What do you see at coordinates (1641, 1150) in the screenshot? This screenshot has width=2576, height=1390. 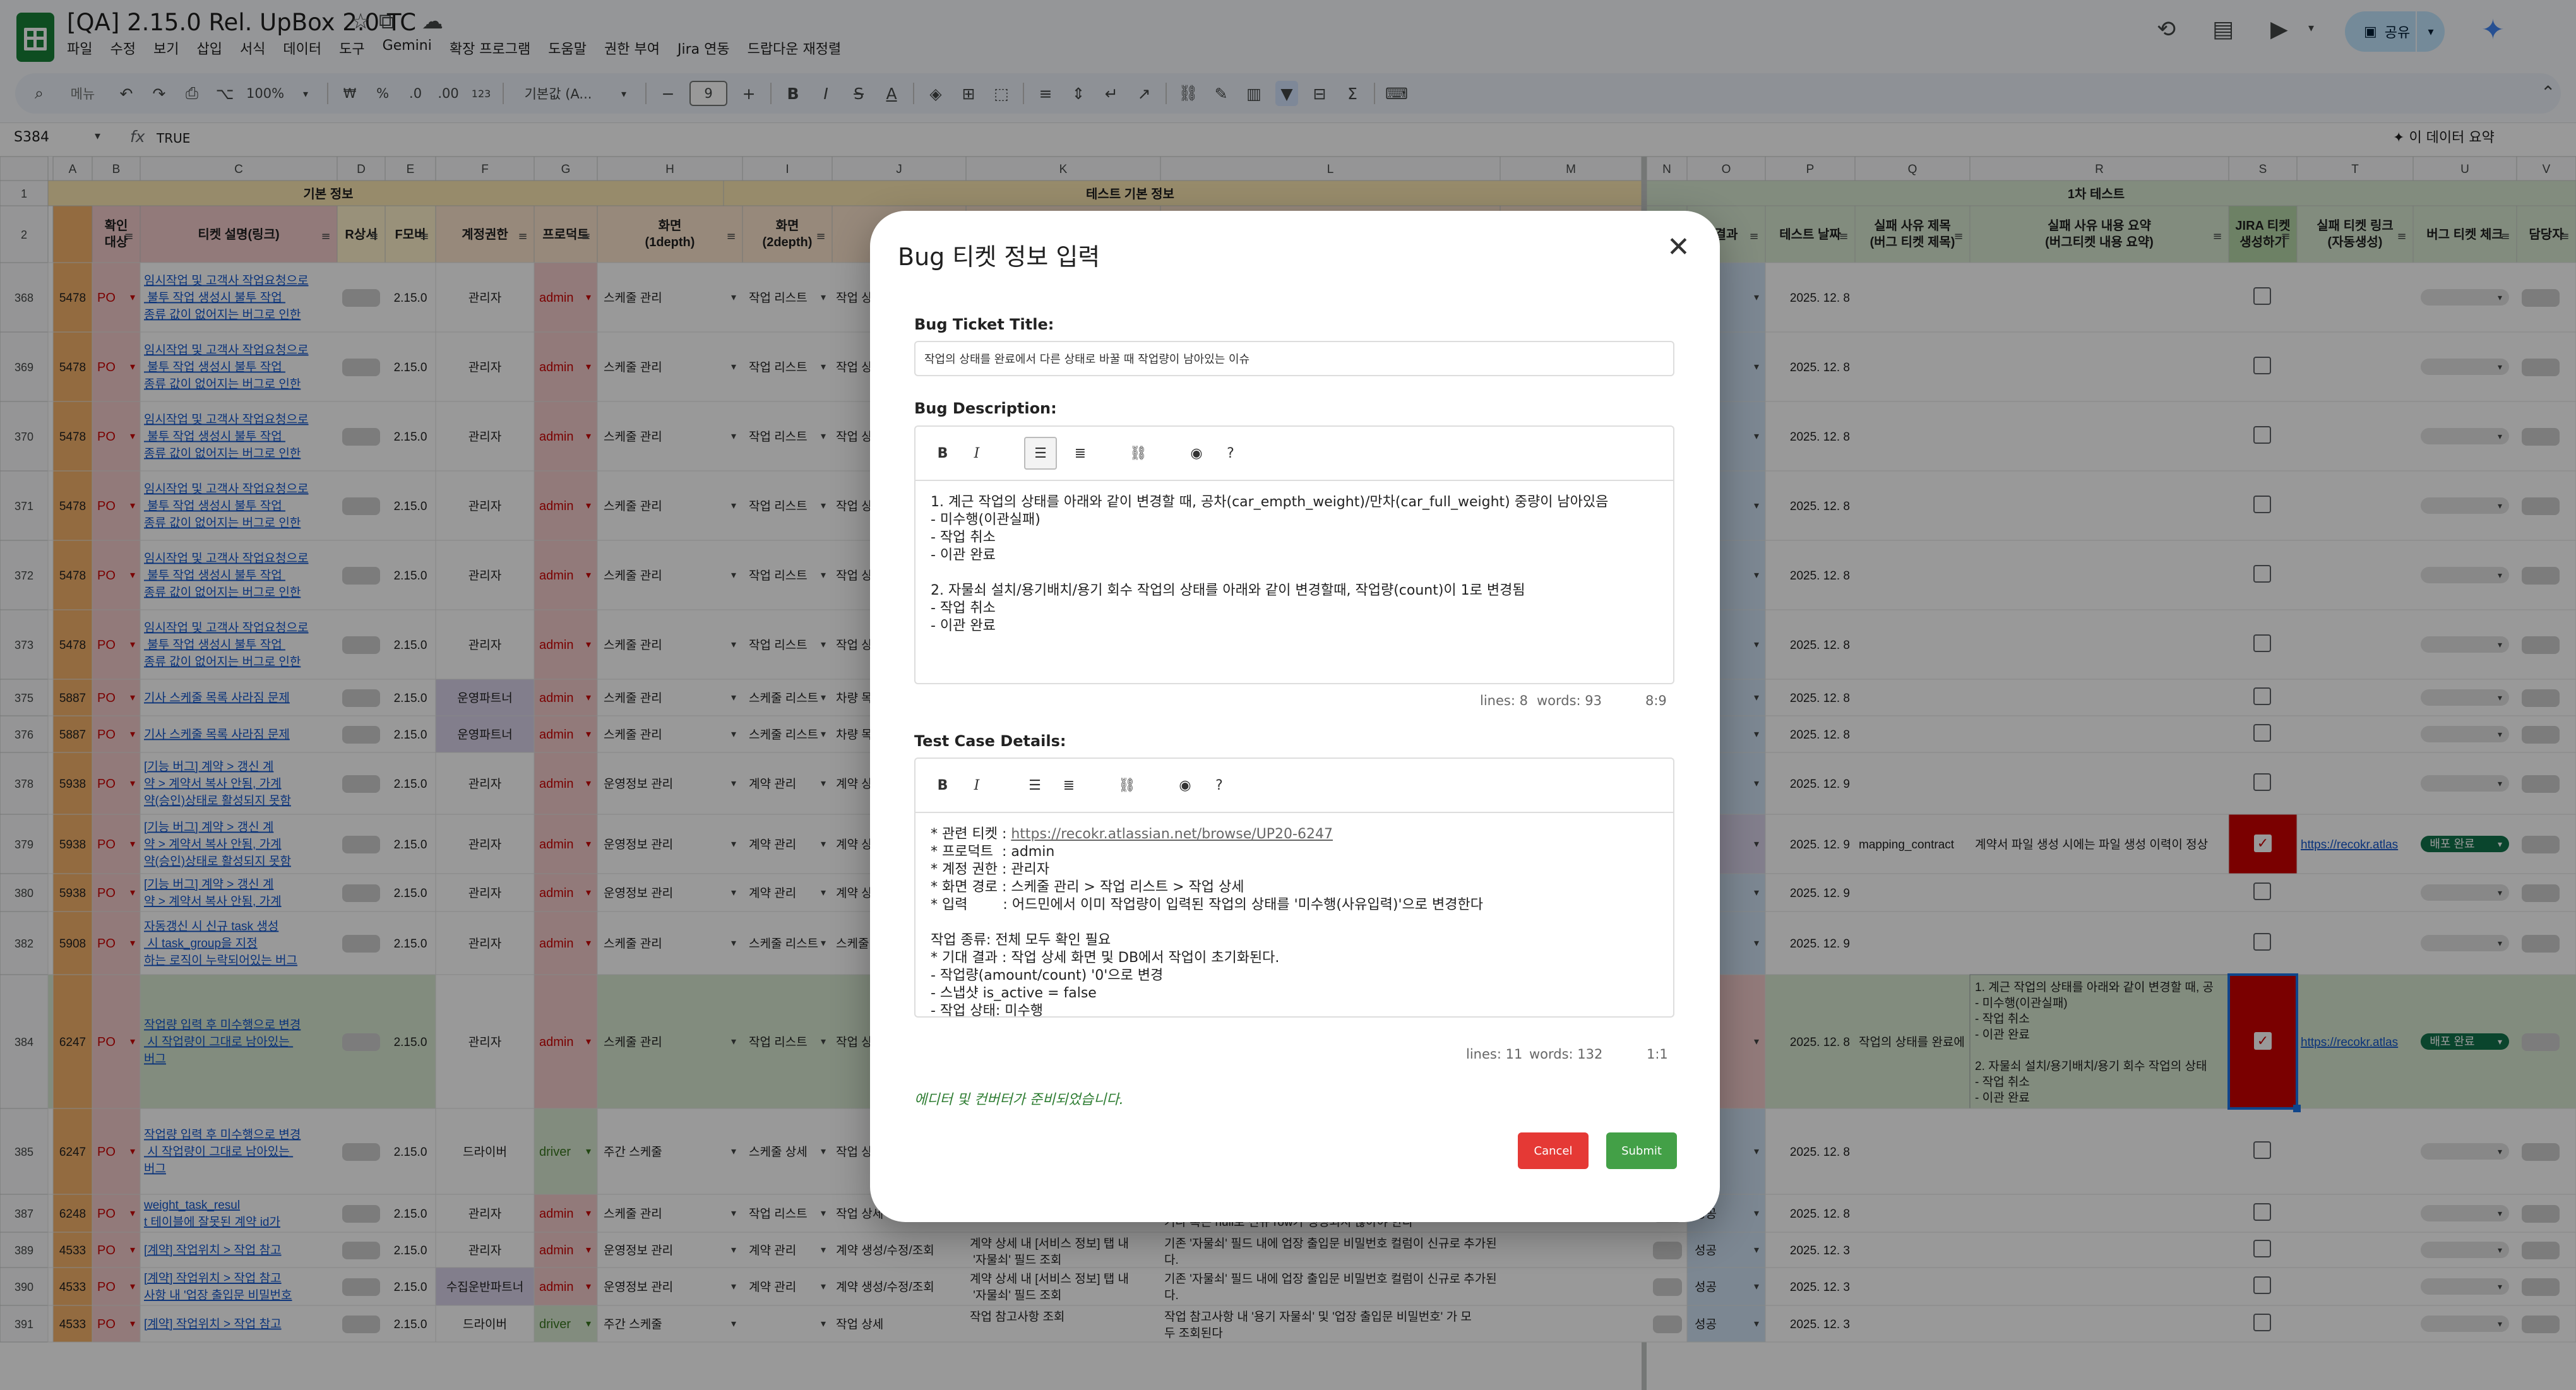 I see `submit-button: Submit` at bounding box center [1641, 1150].